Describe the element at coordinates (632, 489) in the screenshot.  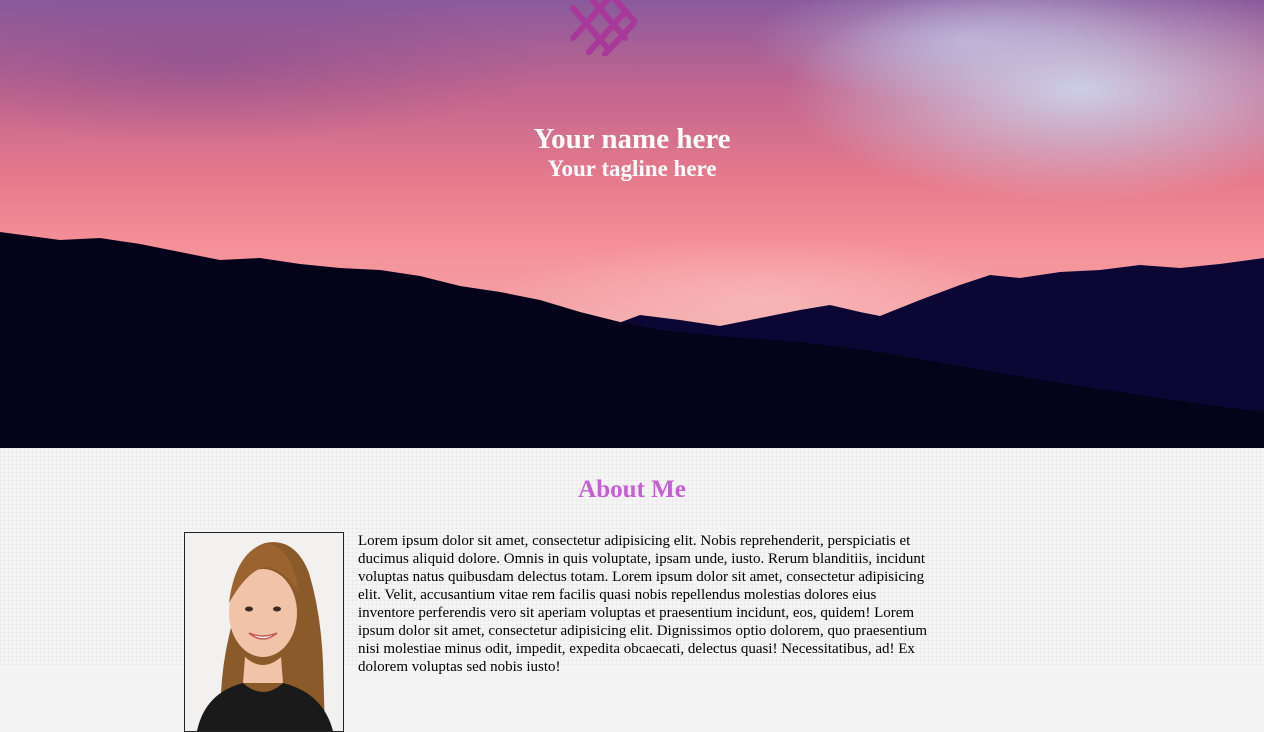
I see `about-title: About Me` at that location.